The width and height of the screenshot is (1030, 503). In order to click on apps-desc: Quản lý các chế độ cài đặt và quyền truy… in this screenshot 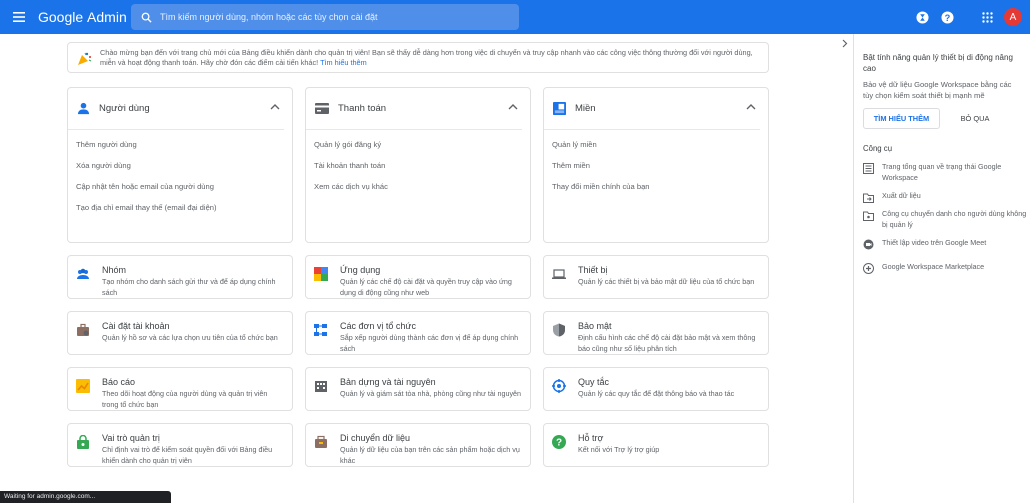, I will do `click(426, 287)`.